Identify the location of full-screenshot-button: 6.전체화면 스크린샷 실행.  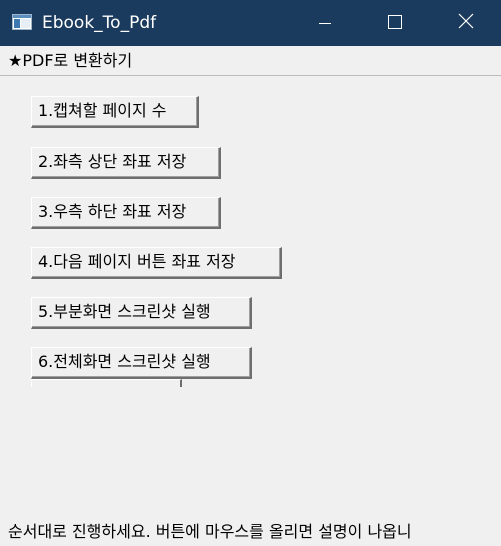
(141, 363).